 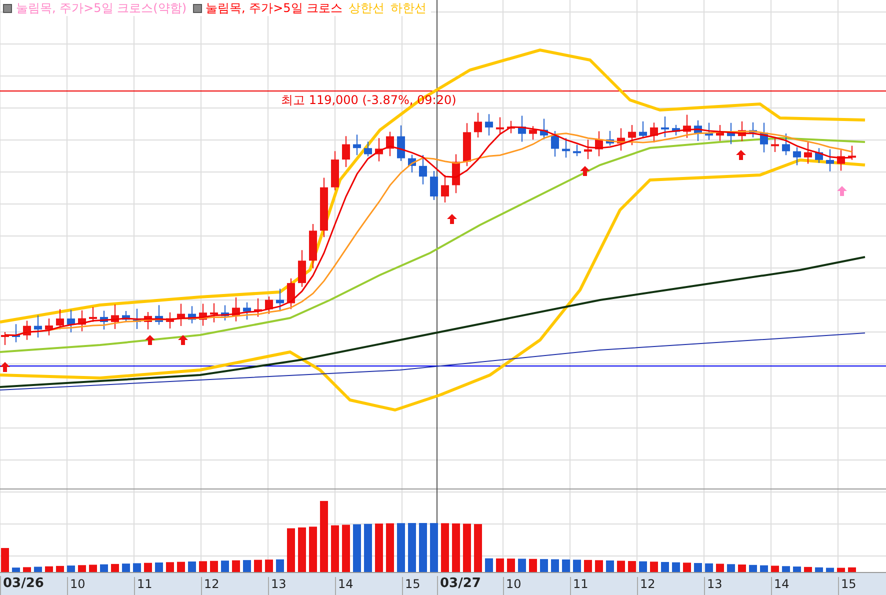 I want to click on axis-label: 11, so click(x=579, y=586).